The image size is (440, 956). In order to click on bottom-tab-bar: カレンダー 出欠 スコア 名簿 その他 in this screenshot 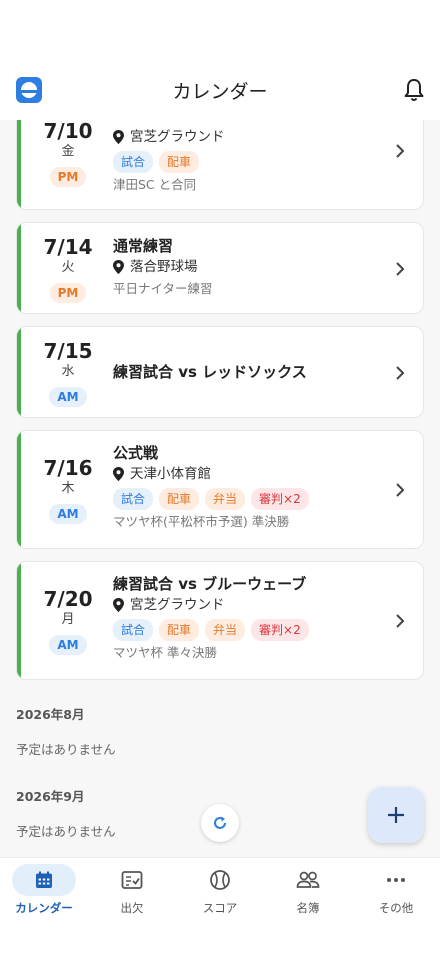, I will do `click(220, 906)`.